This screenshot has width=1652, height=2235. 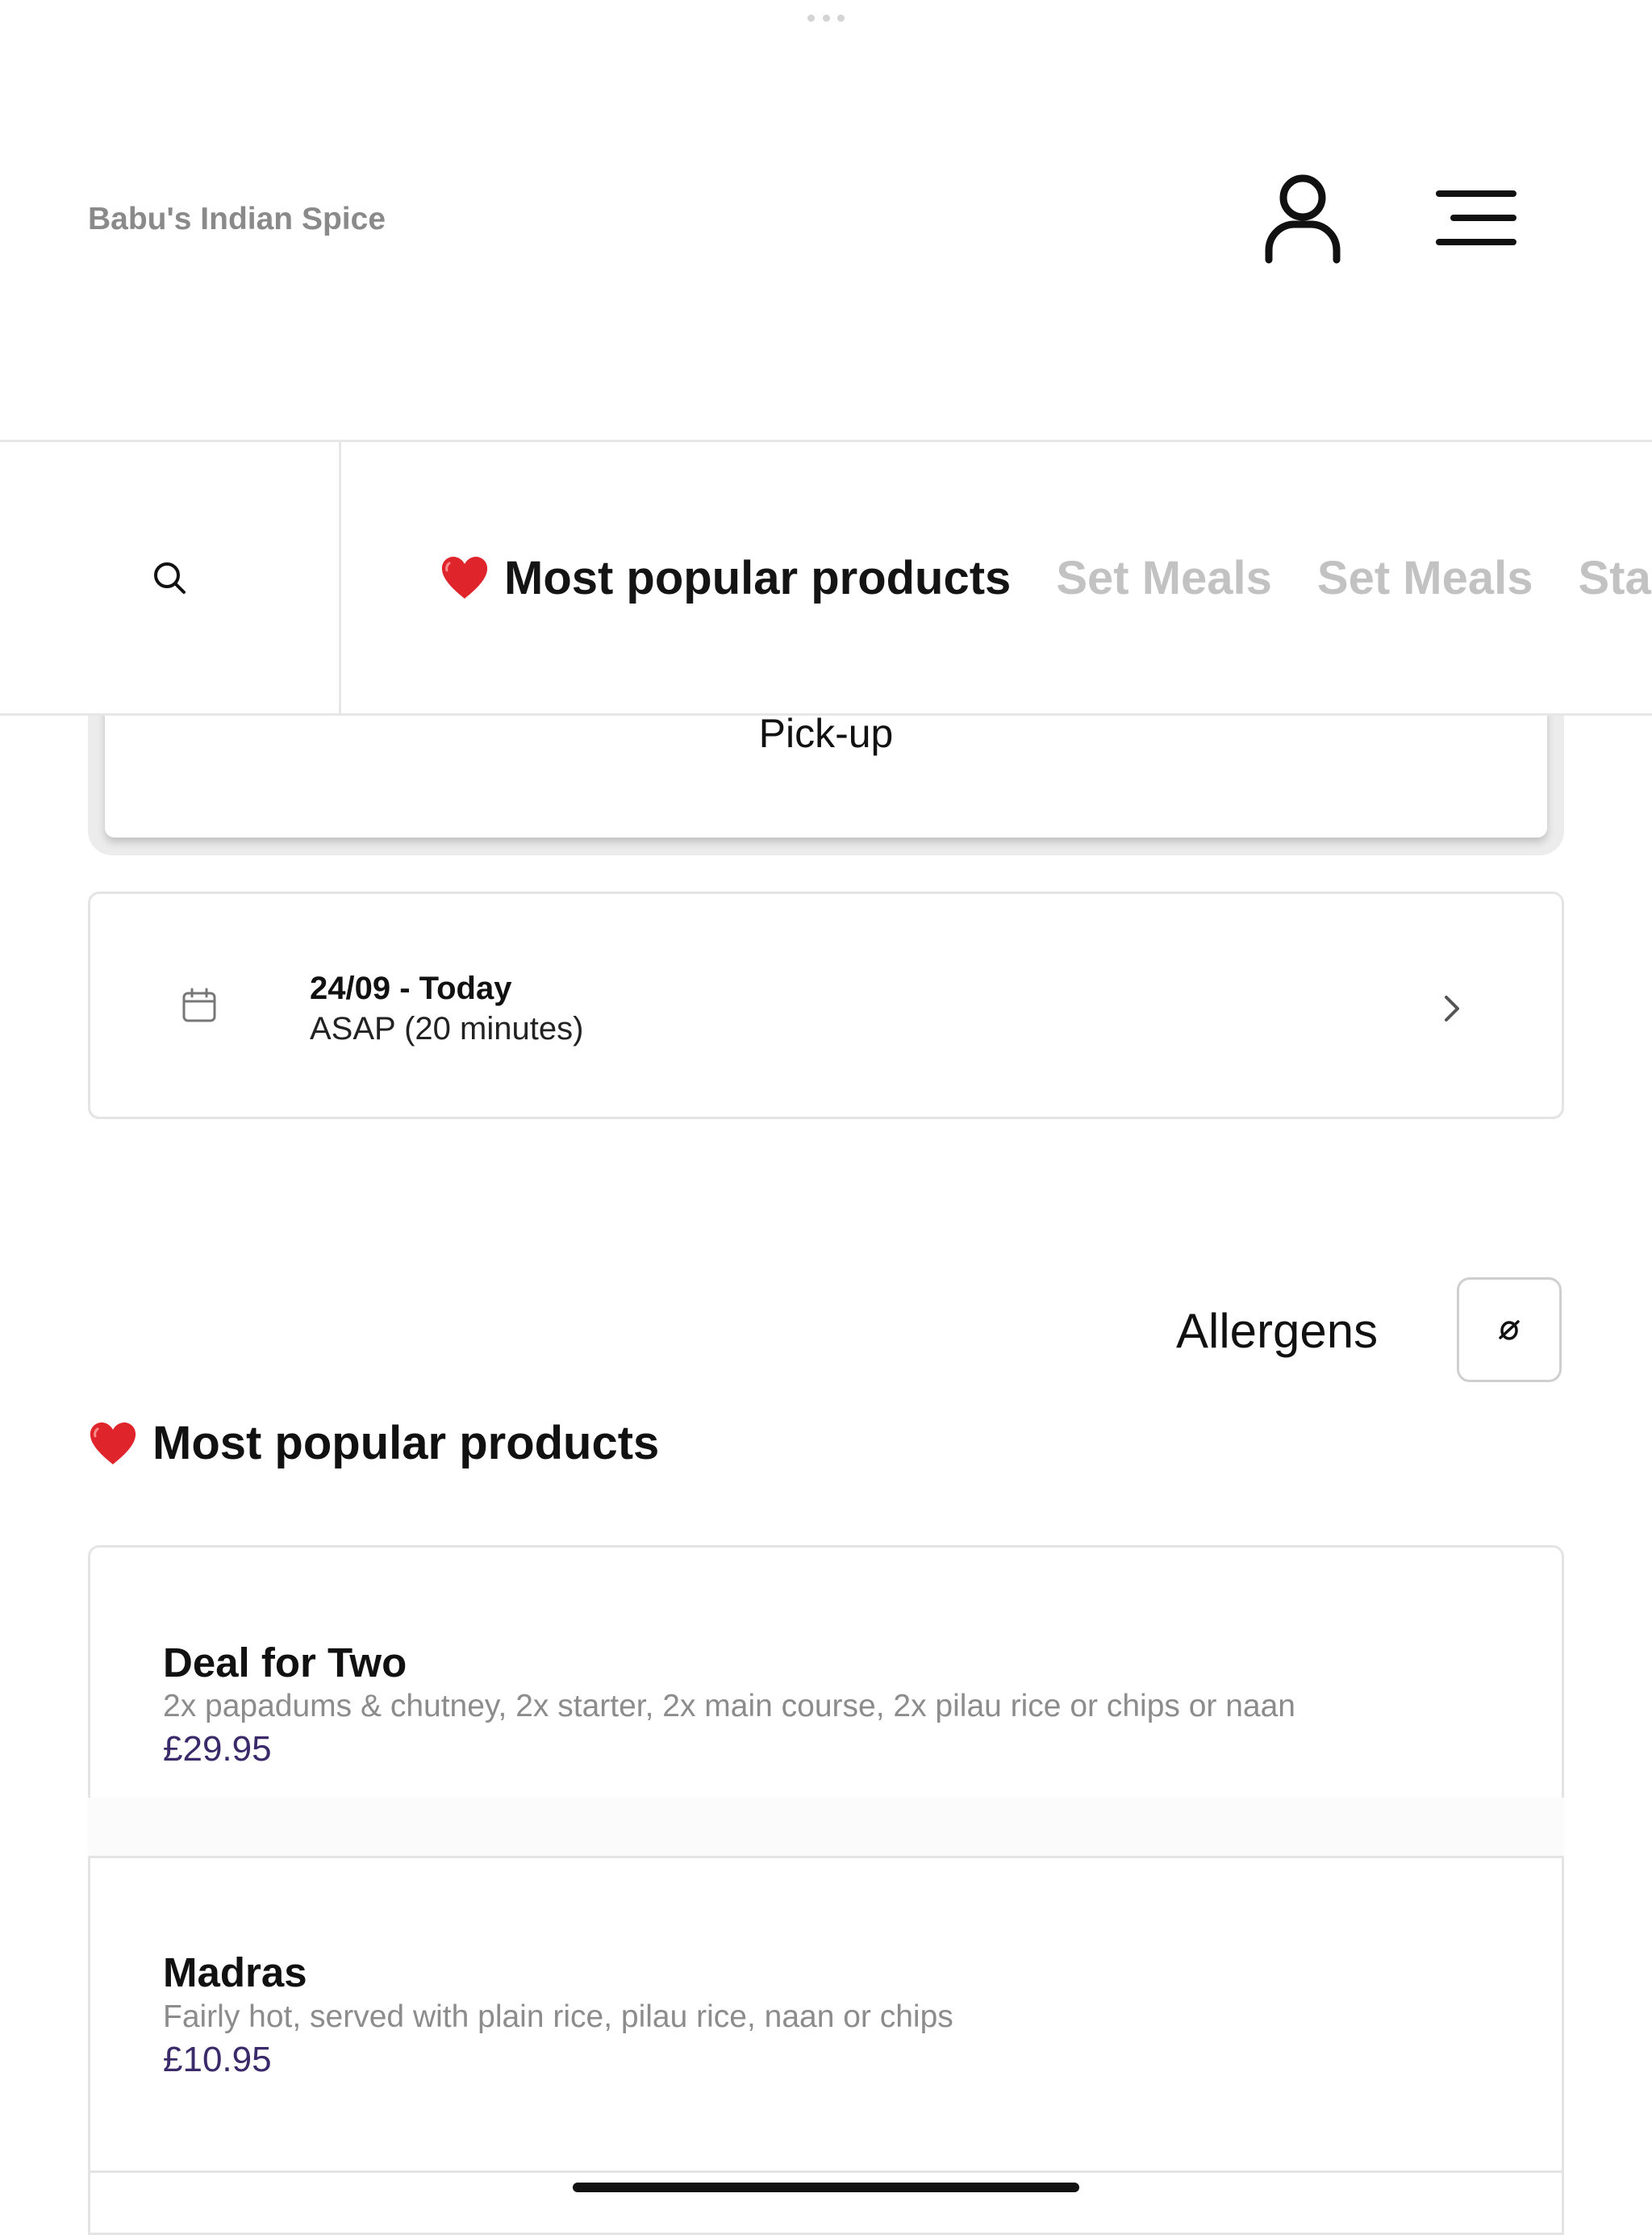 I want to click on product-price: £29.95, so click(x=218, y=1749).